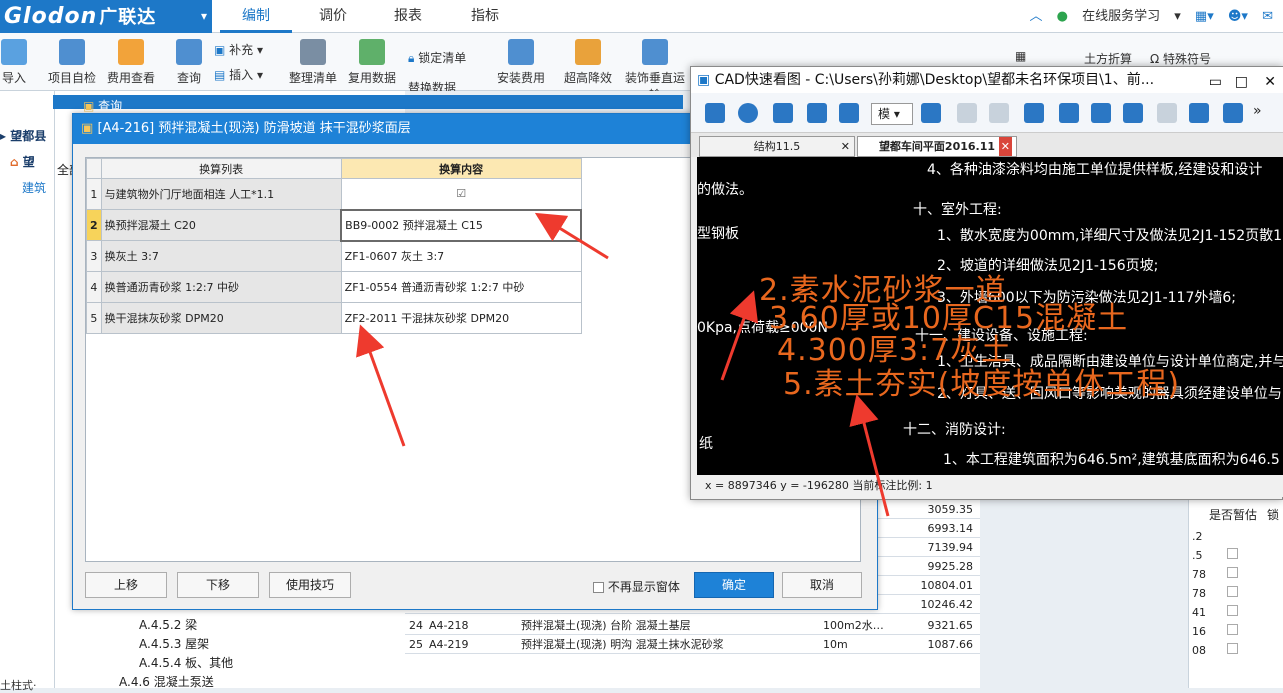 The image size is (1283, 693). Describe the element at coordinates (571, 236) in the screenshot. I see `arrow-to-content-cell` at that location.